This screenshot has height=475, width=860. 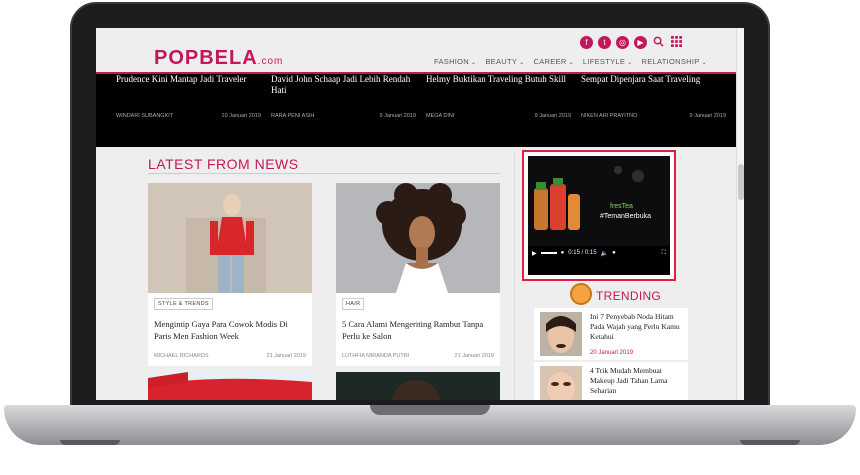 What do you see at coordinates (375, 356) in the screenshot?
I see `card-author: LUTHFIA MIRANDA PUTRI` at bounding box center [375, 356].